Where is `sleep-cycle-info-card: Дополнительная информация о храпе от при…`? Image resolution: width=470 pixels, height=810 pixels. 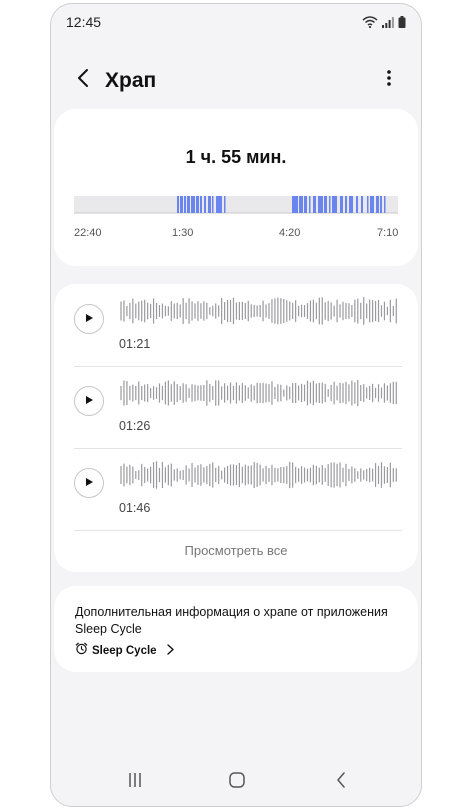 sleep-cycle-info-card: Дополнительная информация о храпе от при… is located at coordinates (236, 629).